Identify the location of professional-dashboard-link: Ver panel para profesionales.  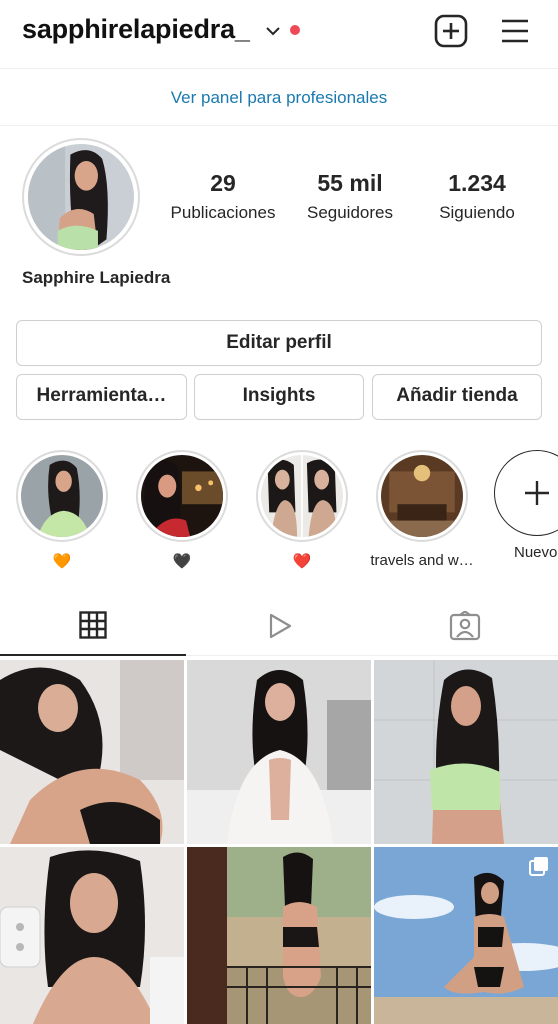
(279, 98).